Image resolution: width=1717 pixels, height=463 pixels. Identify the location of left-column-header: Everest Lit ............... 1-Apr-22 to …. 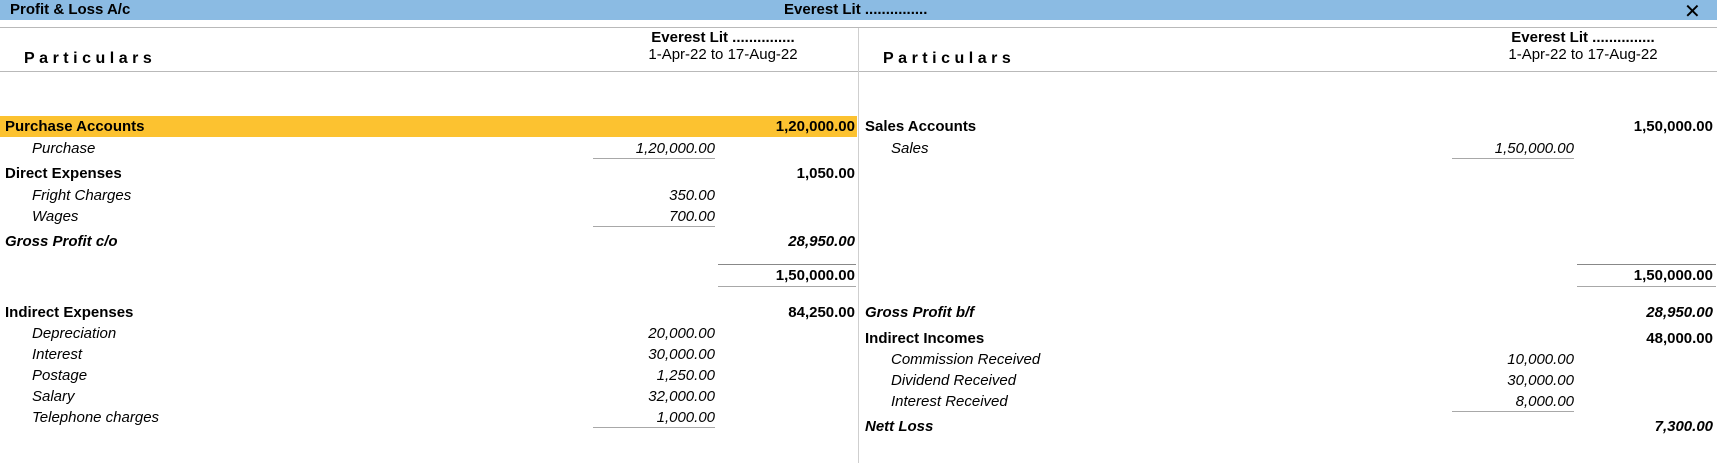
(723, 46).